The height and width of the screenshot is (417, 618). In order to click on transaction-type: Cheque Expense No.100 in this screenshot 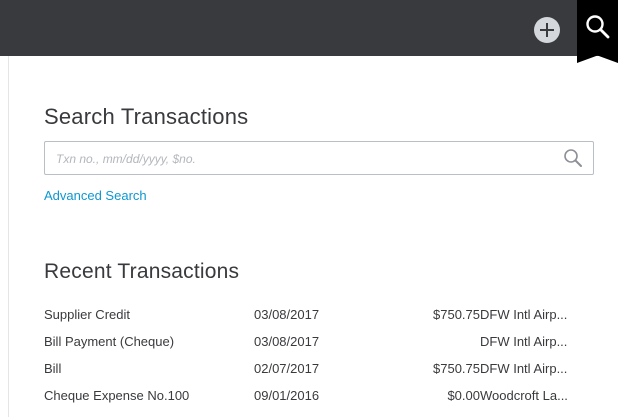, I will do `click(117, 395)`.